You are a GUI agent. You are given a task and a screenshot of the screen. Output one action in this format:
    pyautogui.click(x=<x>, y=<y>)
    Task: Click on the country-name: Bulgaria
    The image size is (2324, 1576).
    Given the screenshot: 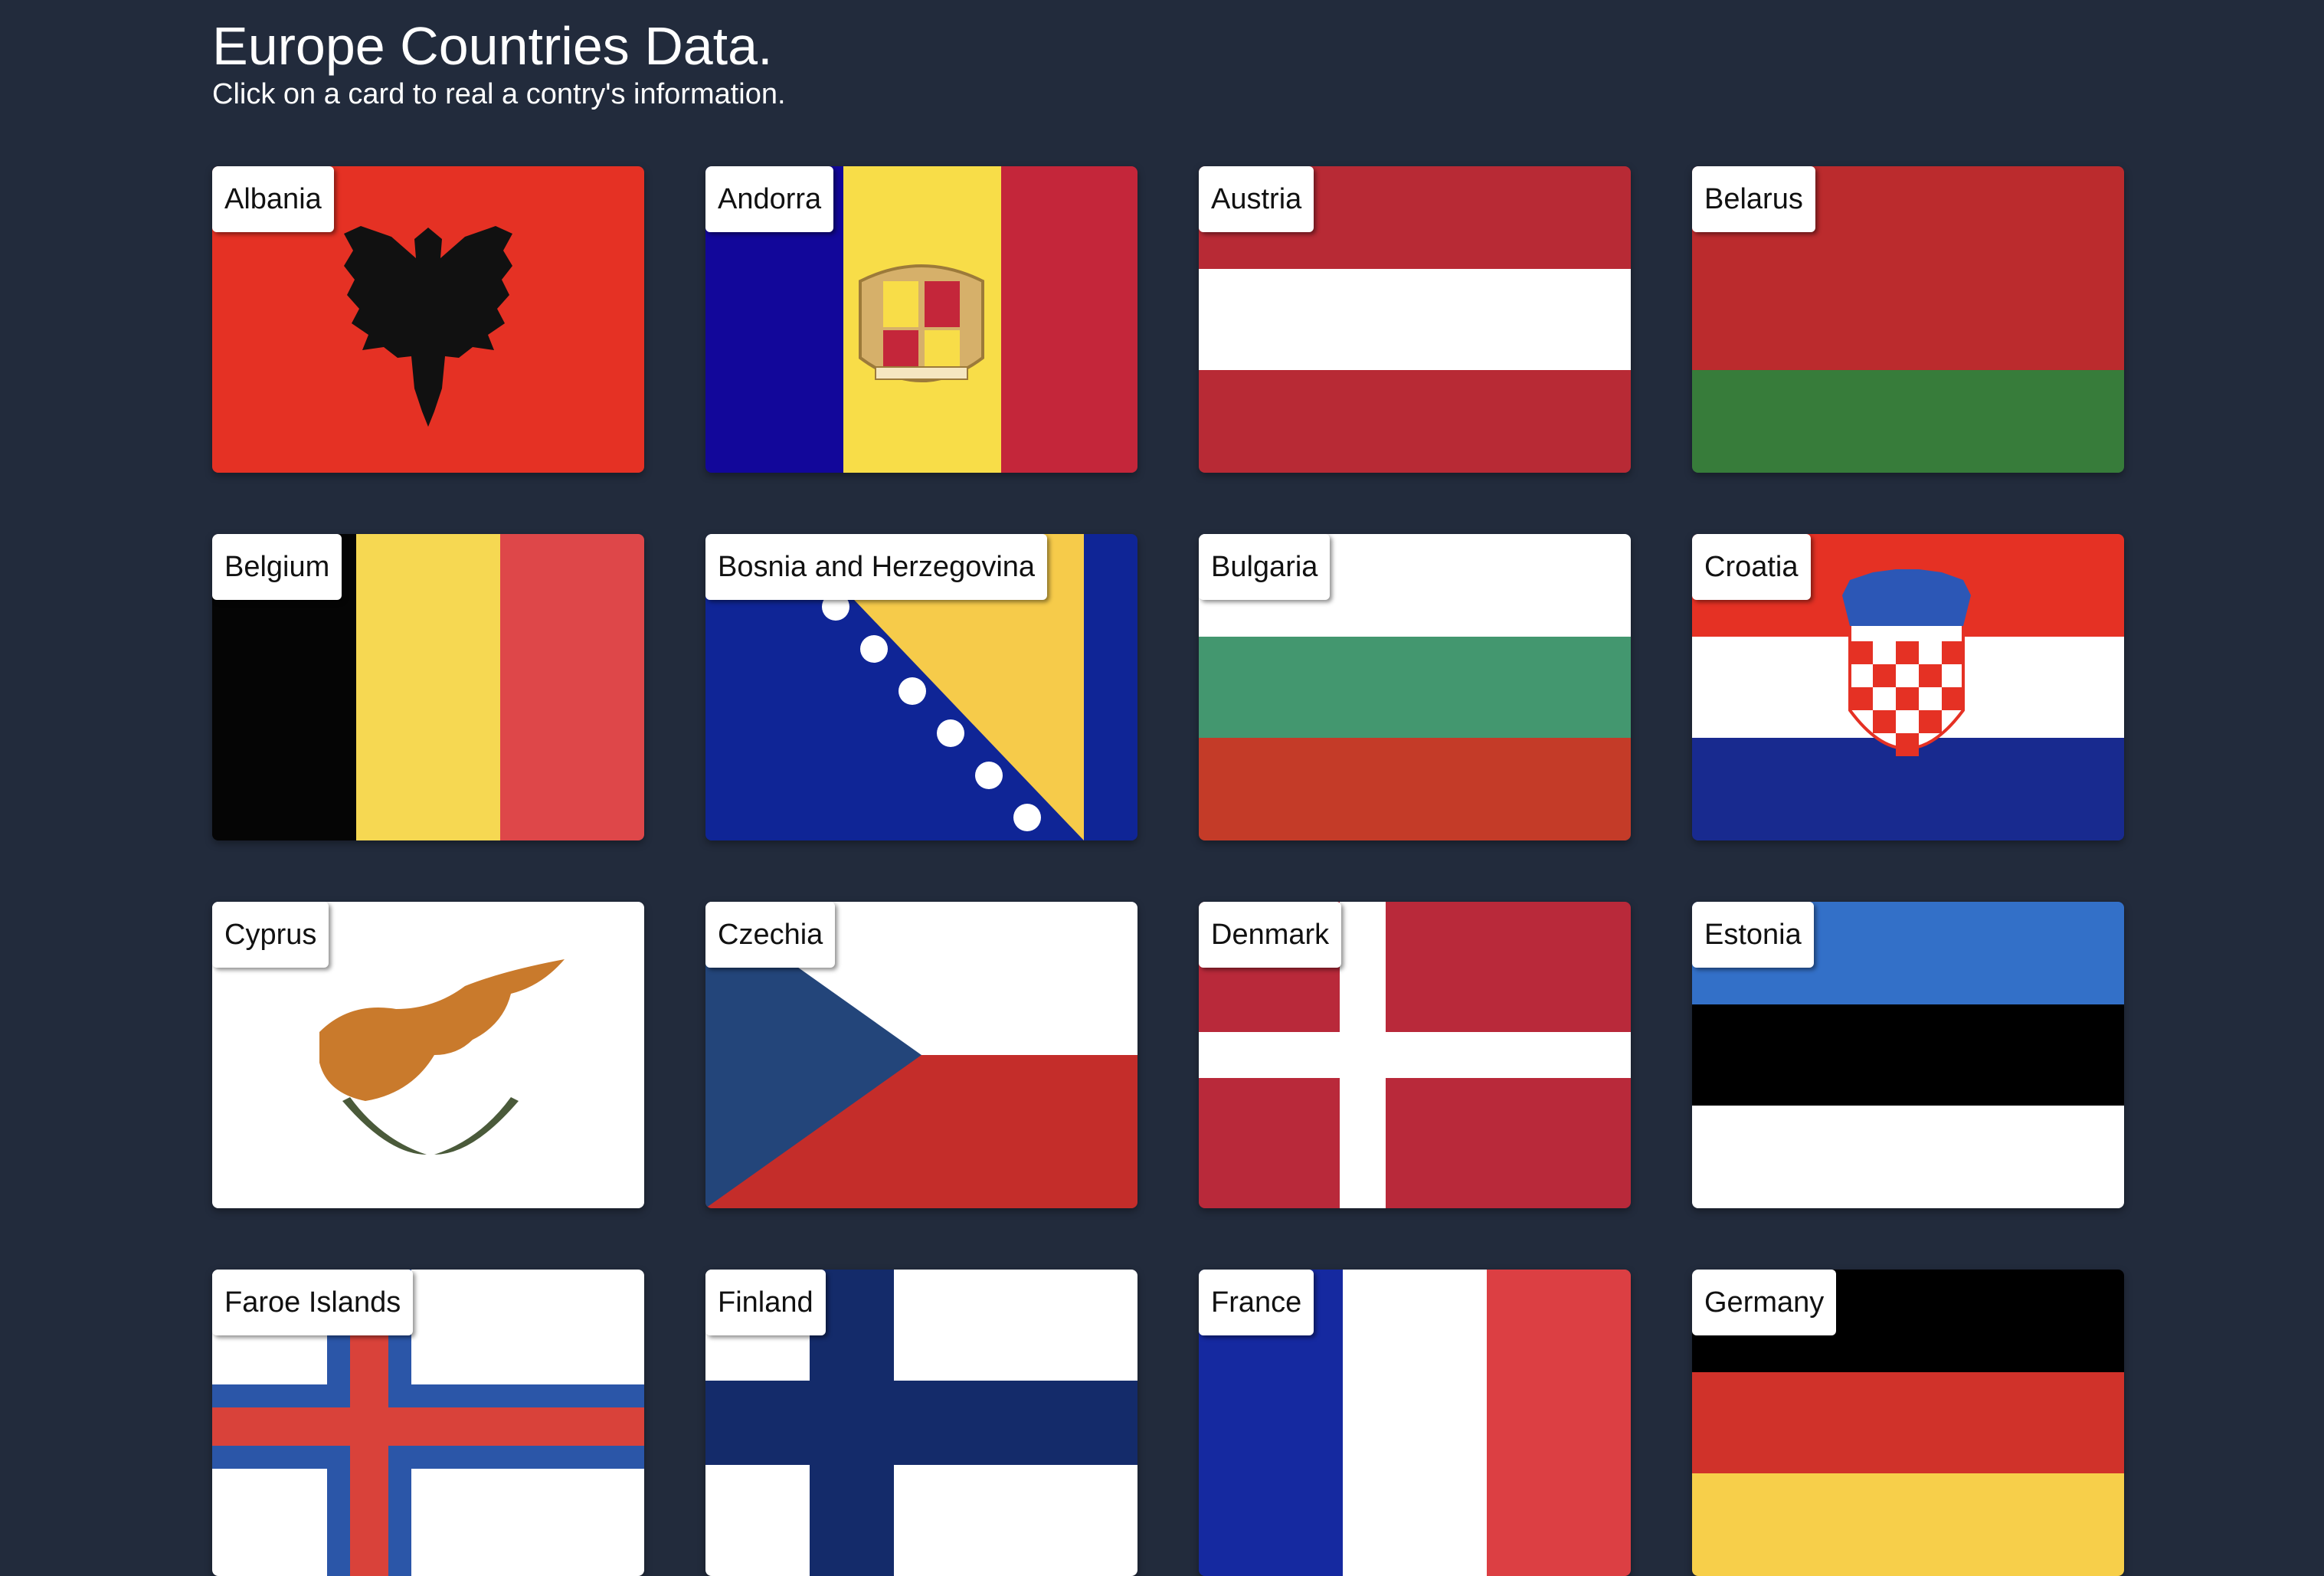 What is the action you would take?
    pyautogui.click(x=1265, y=567)
    